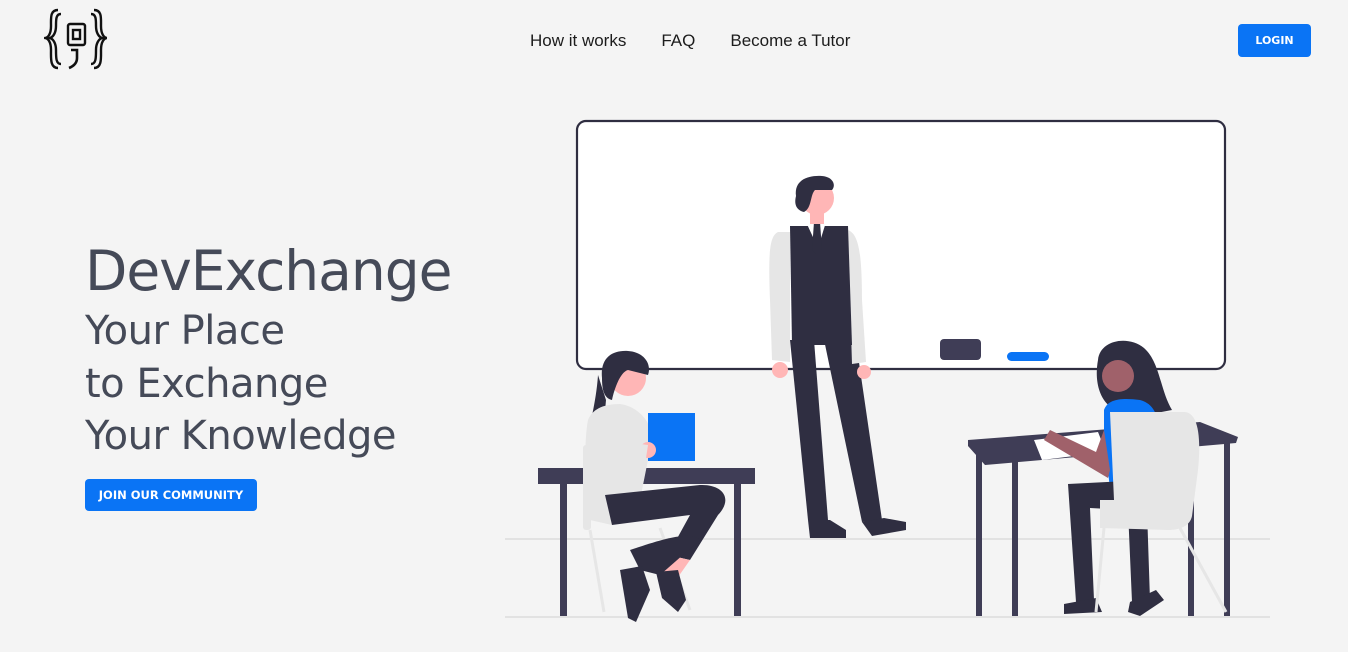  What do you see at coordinates (206, 383) in the screenshot?
I see `hero-subtitle-line: to Exchange` at bounding box center [206, 383].